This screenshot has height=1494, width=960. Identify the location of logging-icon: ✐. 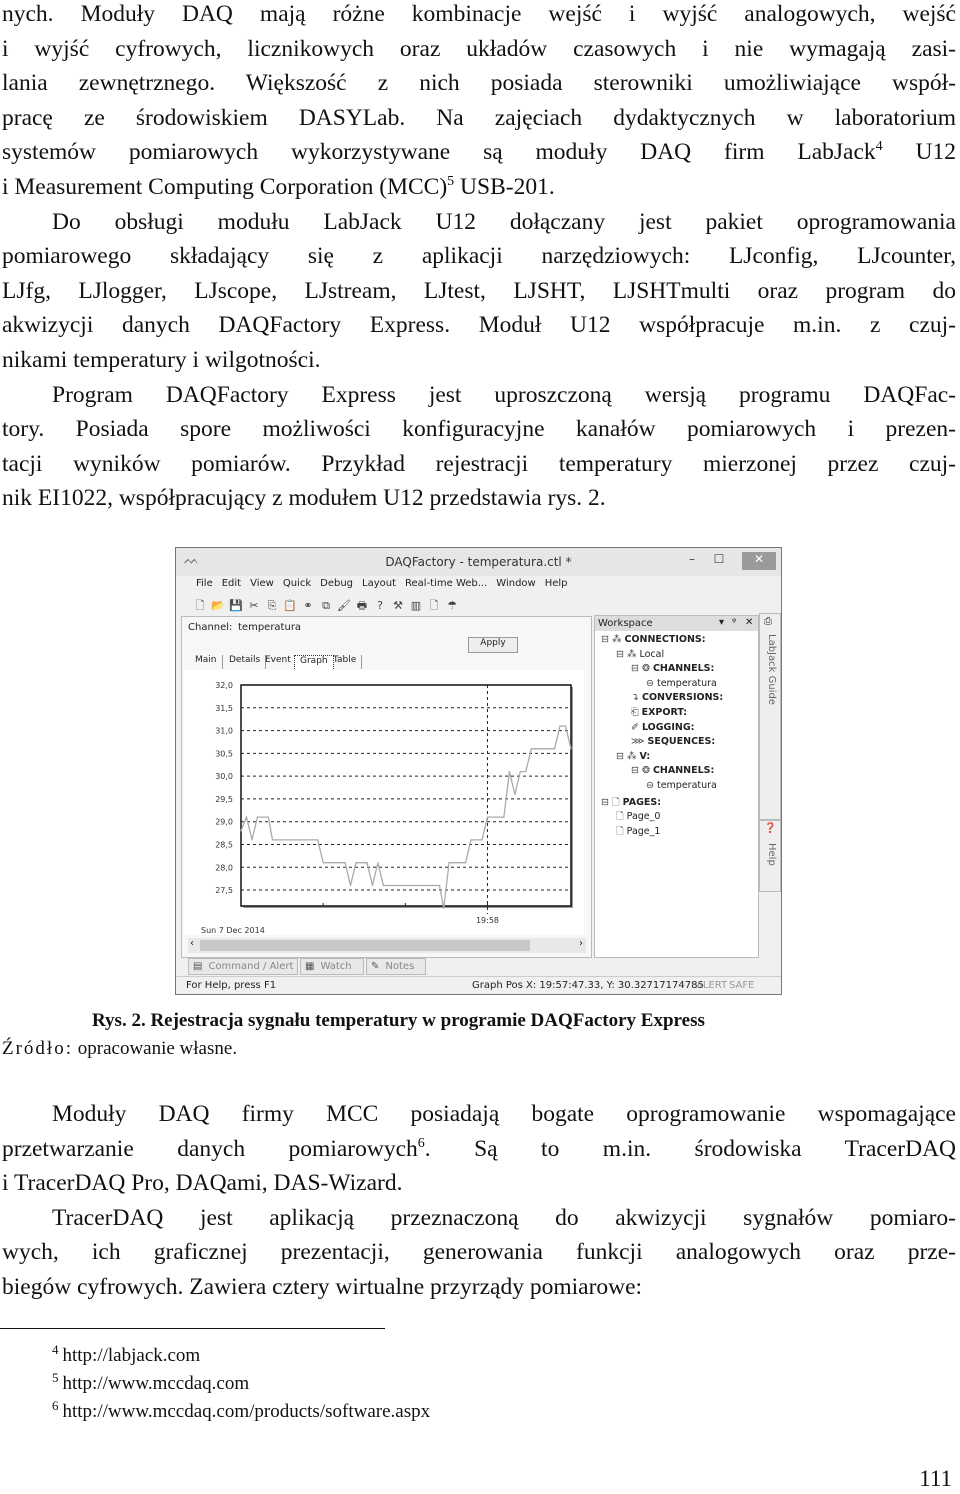
(635, 727).